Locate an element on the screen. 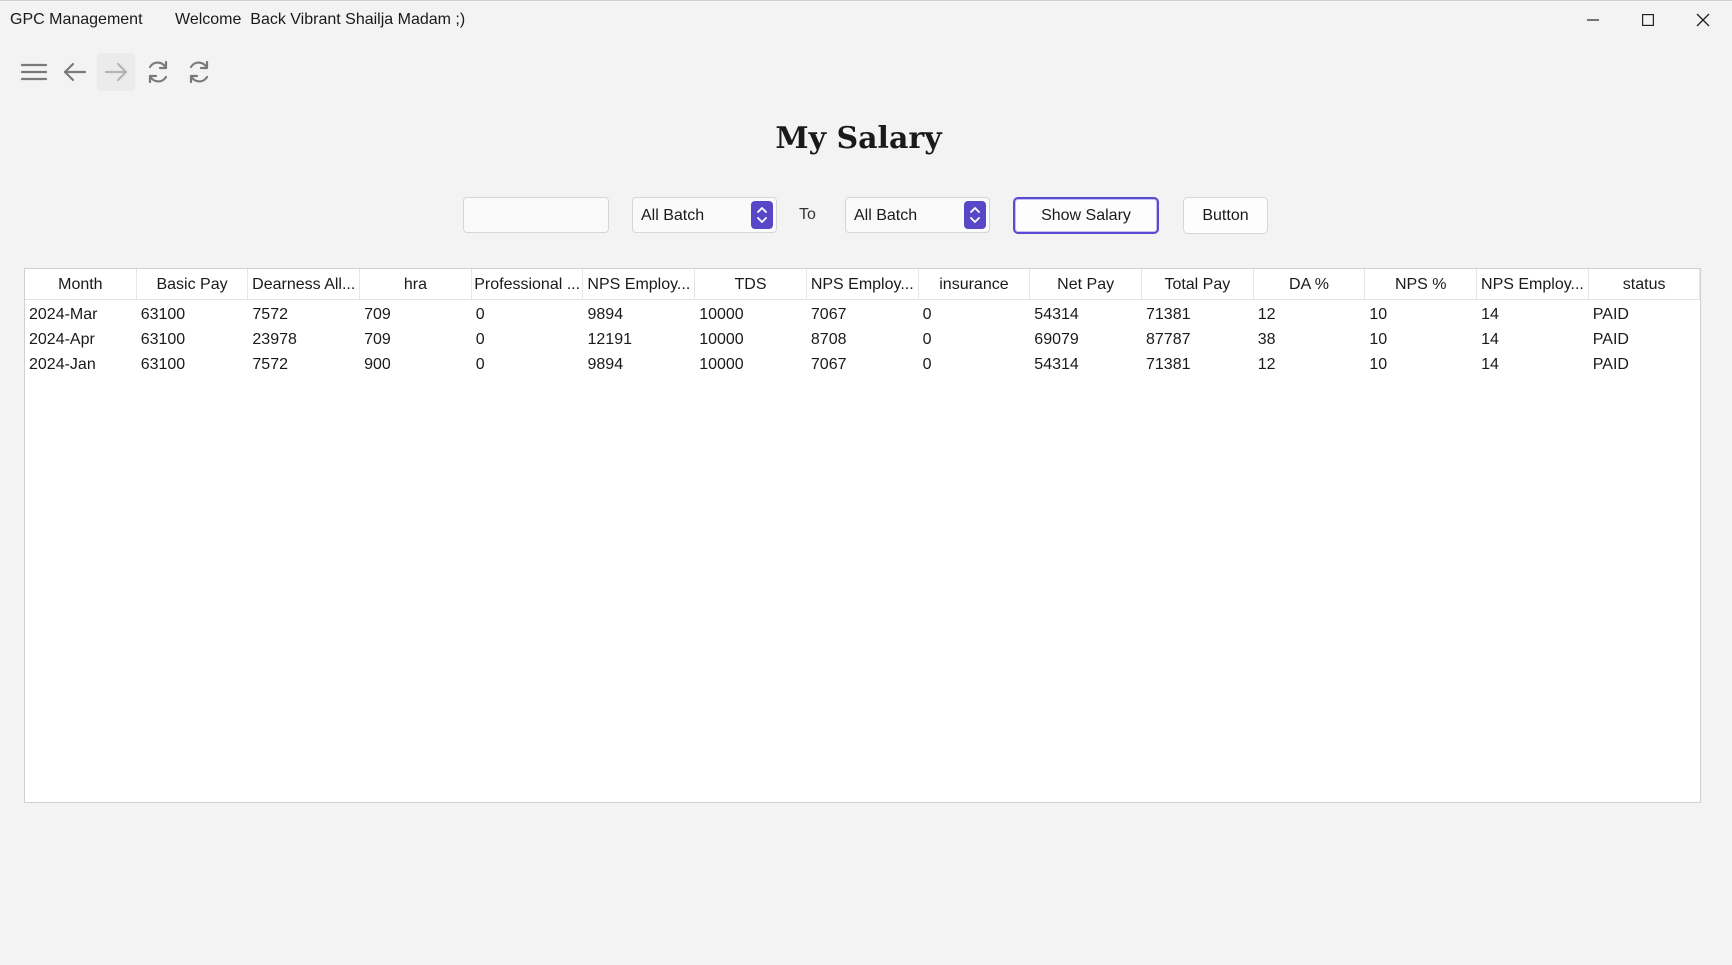 The width and height of the screenshot is (1732, 965). forward-button is located at coordinates (116, 72).